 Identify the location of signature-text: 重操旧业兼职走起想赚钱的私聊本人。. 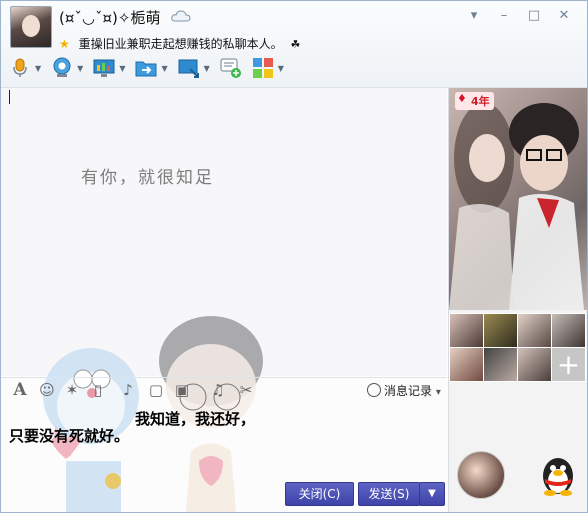
(181, 44).